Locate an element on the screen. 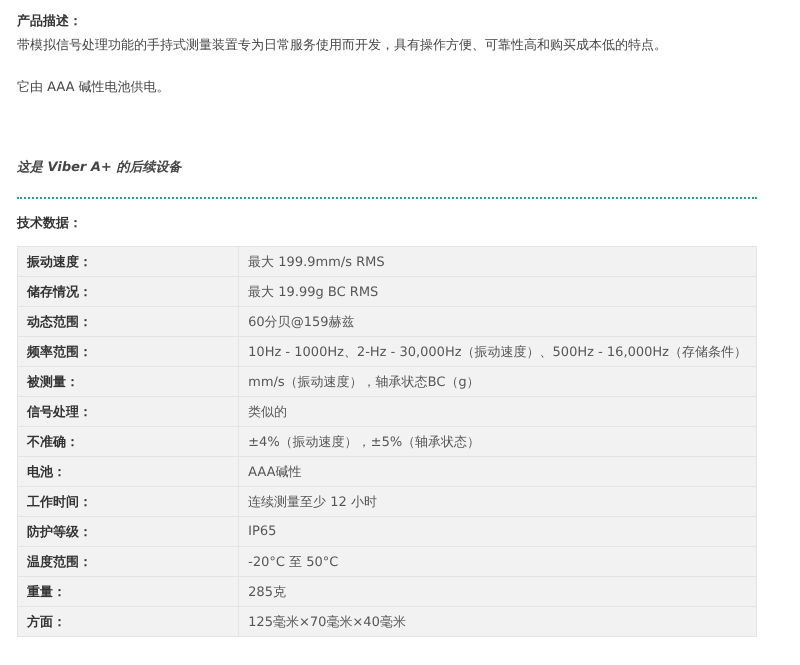 The width and height of the screenshot is (800, 665). successor-note: 这是 Viber A+ 的后续设备 is located at coordinates (100, 167).